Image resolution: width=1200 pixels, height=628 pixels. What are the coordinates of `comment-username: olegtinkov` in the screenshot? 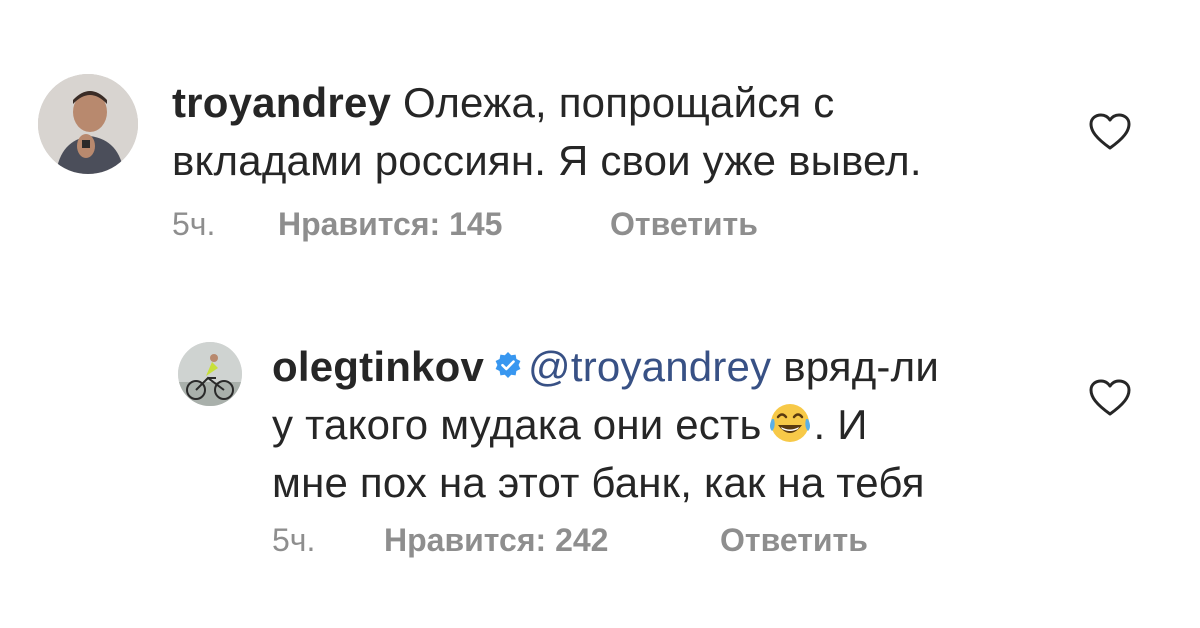 It's located at (378, 366).